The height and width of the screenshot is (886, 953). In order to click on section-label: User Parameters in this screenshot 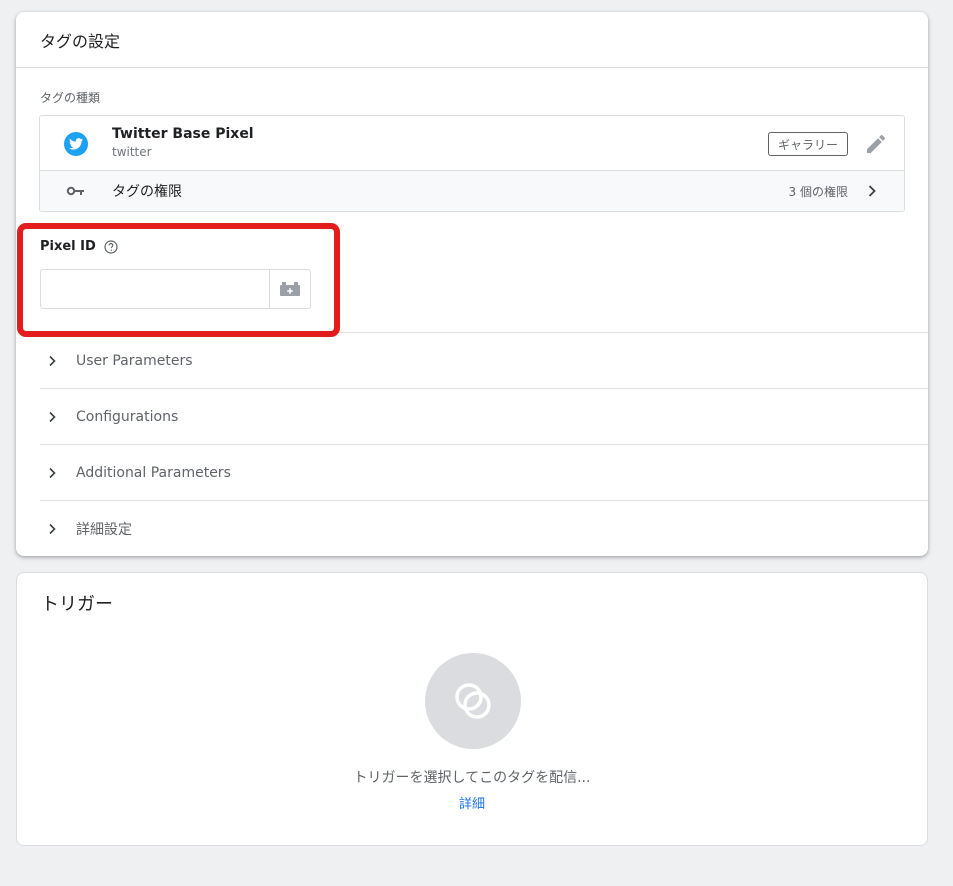, I will do `click(134, 360)`.